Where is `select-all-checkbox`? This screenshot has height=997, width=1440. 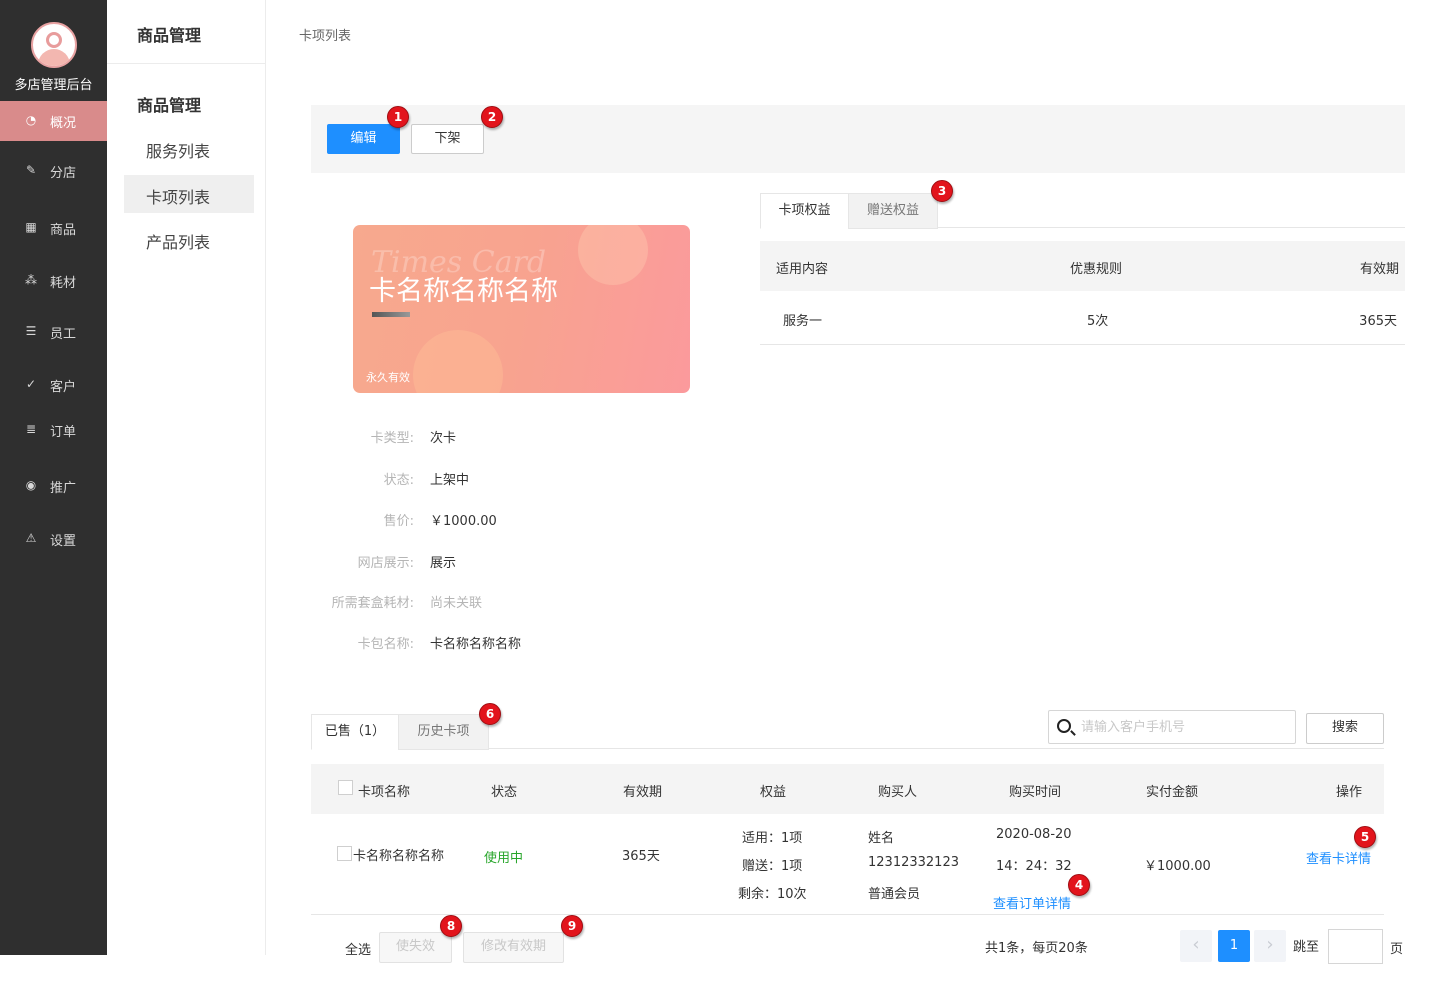 select-all-checkbox is located at coordinates (345, 787).